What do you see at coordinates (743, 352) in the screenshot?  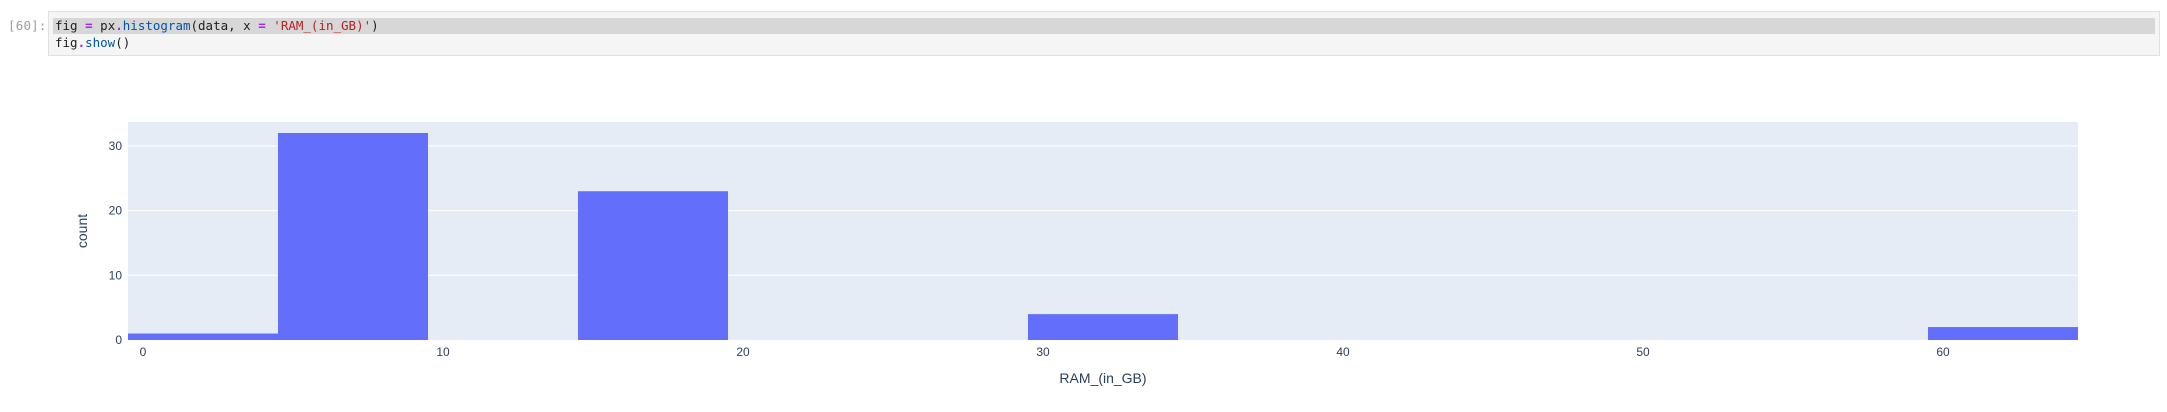 I see `x-tick-label: 20` at bounding box center [743, 352].